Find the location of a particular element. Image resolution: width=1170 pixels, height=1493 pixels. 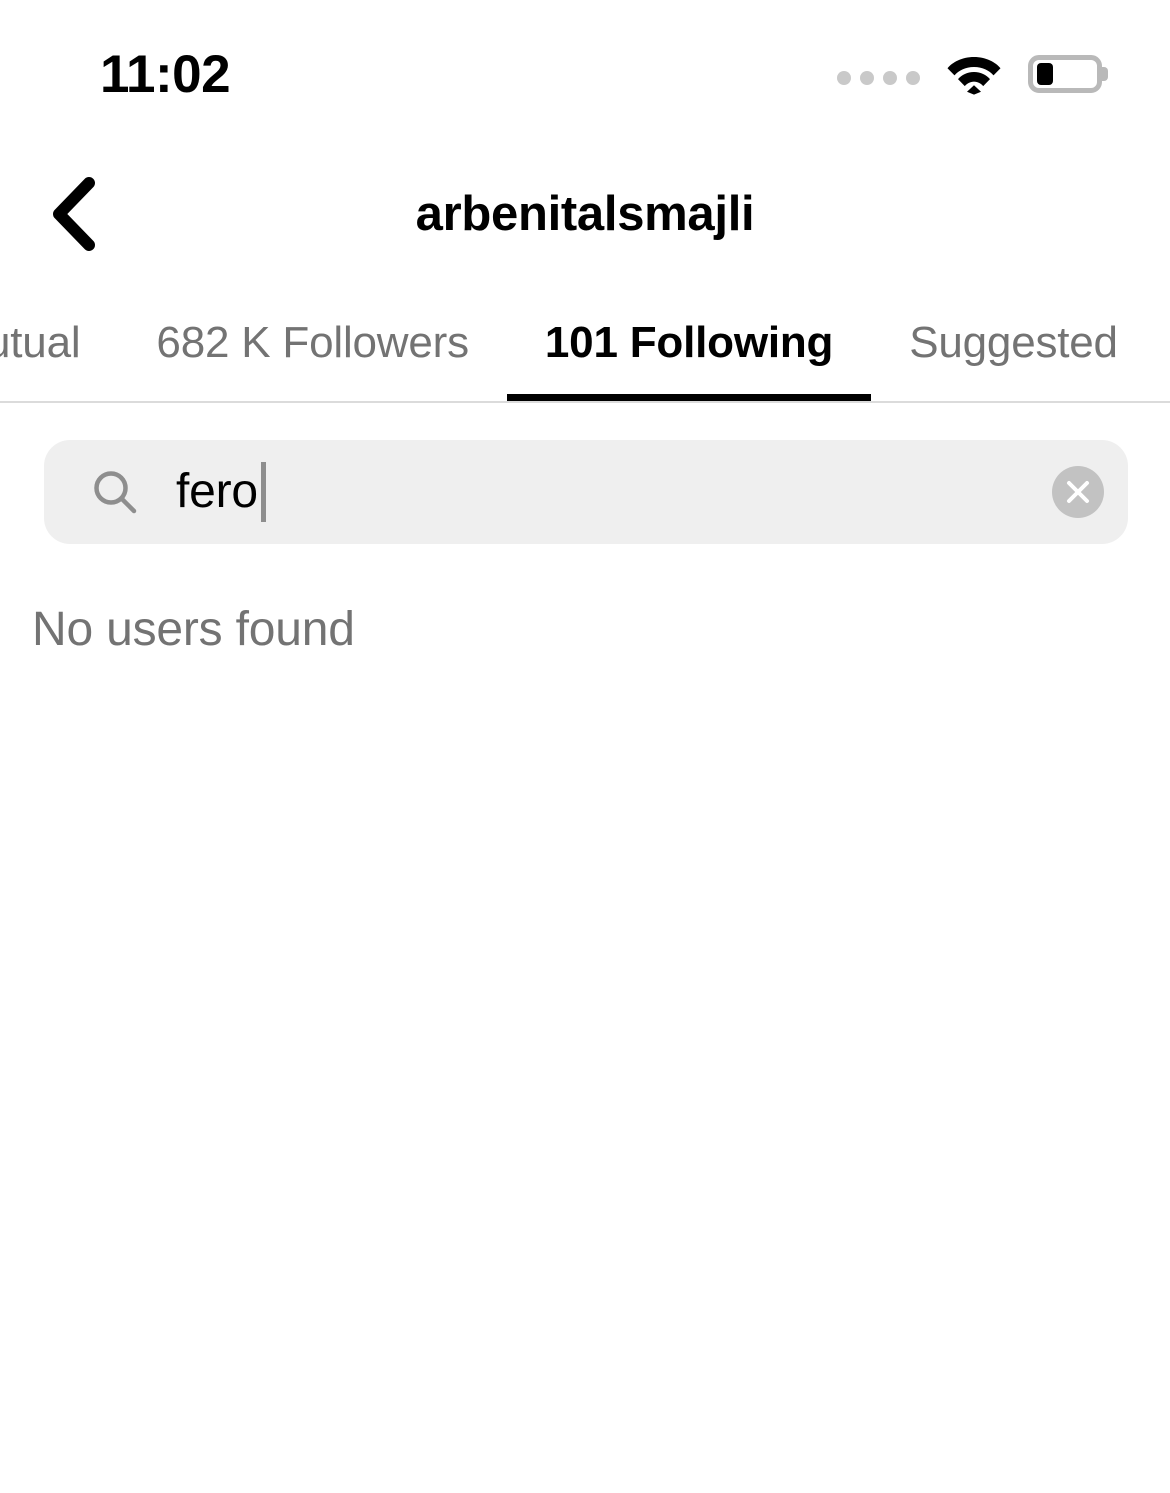

tab-followers-label: 682 K Followers is located at coordinates (312, 342).